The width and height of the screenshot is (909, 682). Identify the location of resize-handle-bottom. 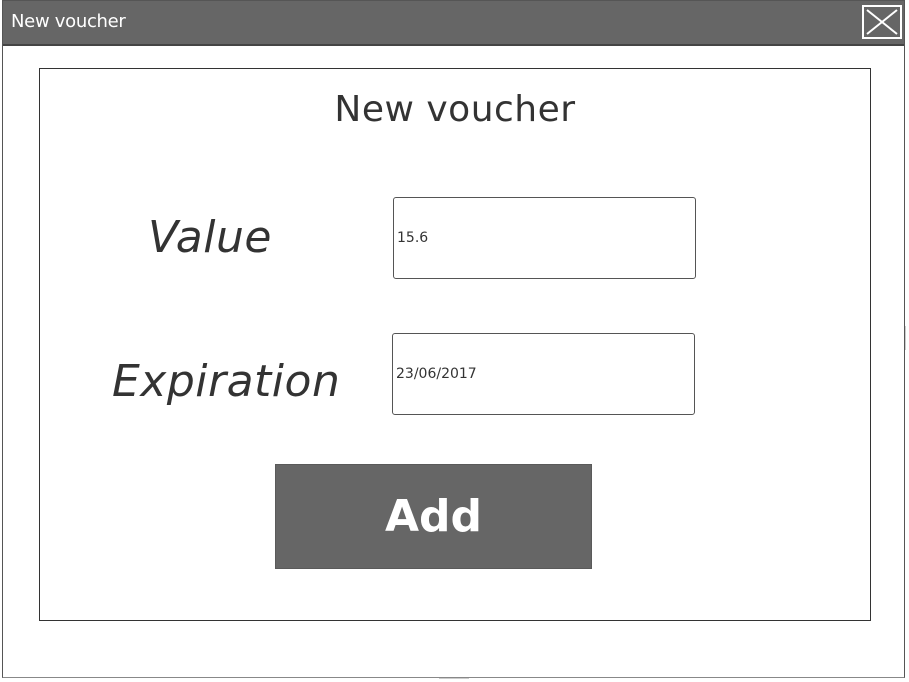
(454, 680).